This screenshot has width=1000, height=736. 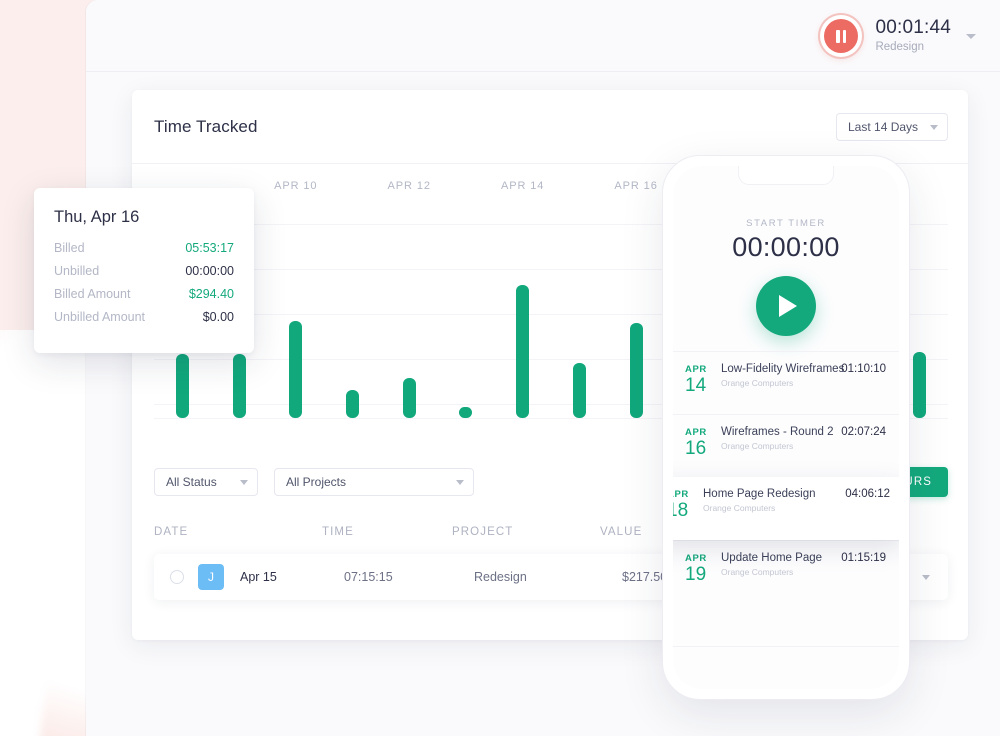 What do you see at coordinates (783, 369) in the screenshot?
I see `entry-task: Low-Fidelity Wireframes` at bounding box center [783, 369].